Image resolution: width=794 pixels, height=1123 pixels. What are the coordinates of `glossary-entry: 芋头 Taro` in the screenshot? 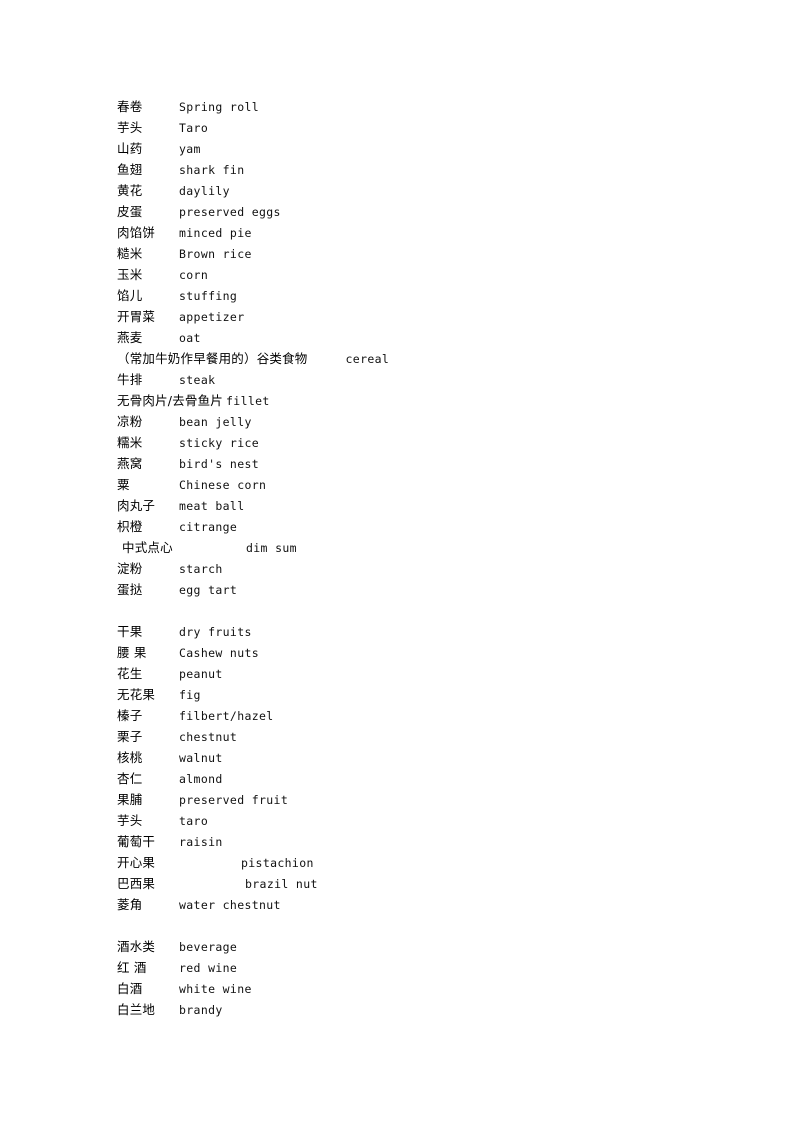 It's located at (417, 127).